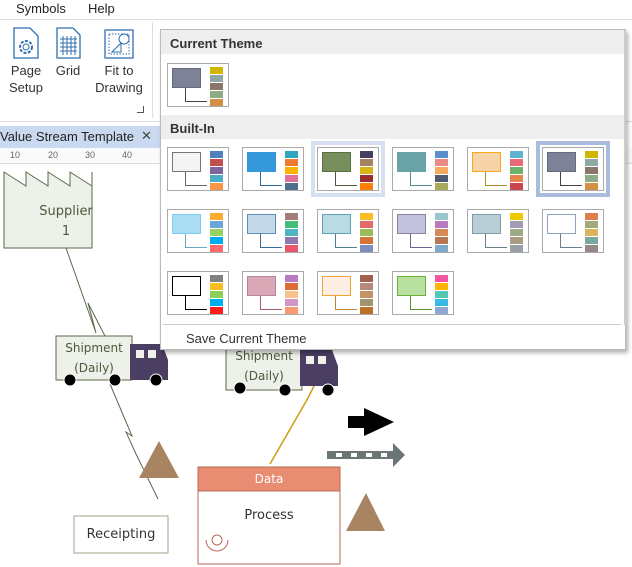 This screenshot has width=632, height=567. I want to click on divider, so click(392, 324).